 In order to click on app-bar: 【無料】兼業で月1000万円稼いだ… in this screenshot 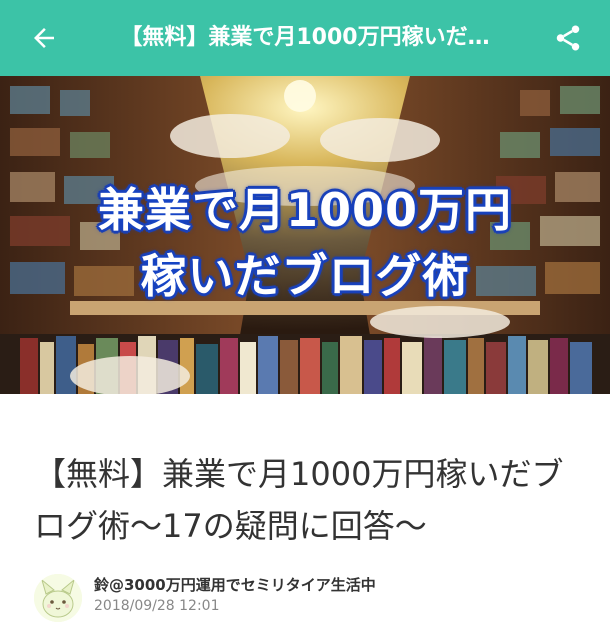, I will do `click(305, 38)`.